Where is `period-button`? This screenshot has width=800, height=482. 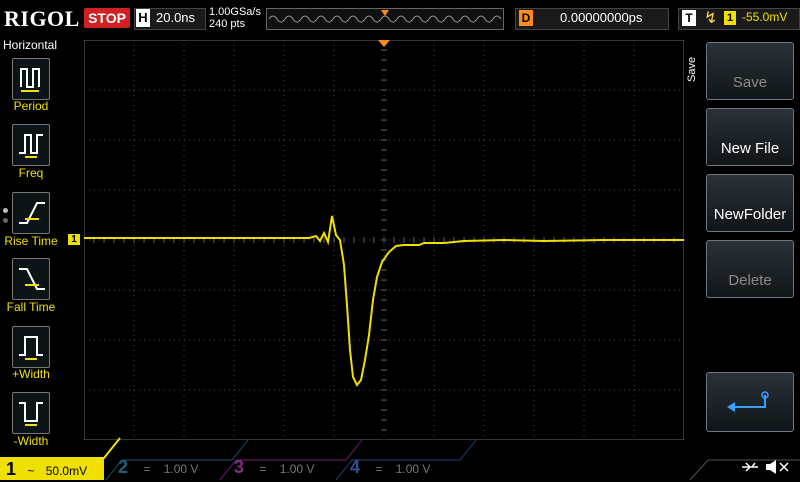 period-button is located at coordinates (31, 79).